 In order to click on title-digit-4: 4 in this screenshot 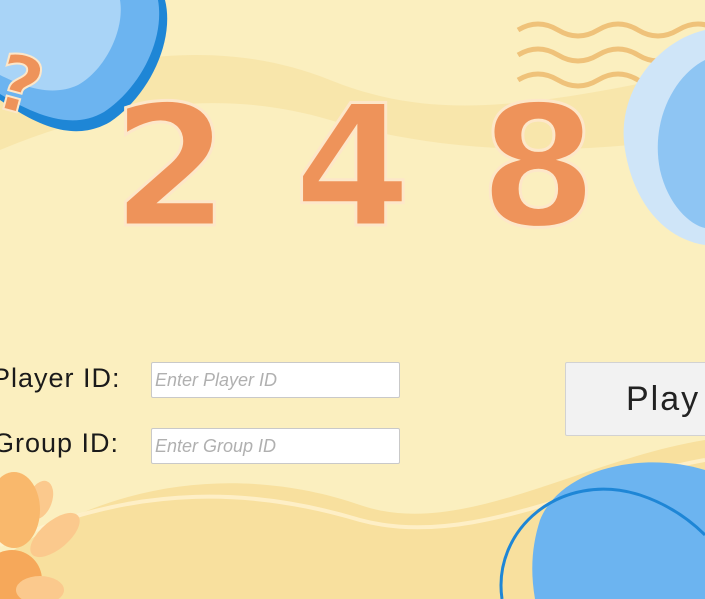, I will do `click(353, 167)`.